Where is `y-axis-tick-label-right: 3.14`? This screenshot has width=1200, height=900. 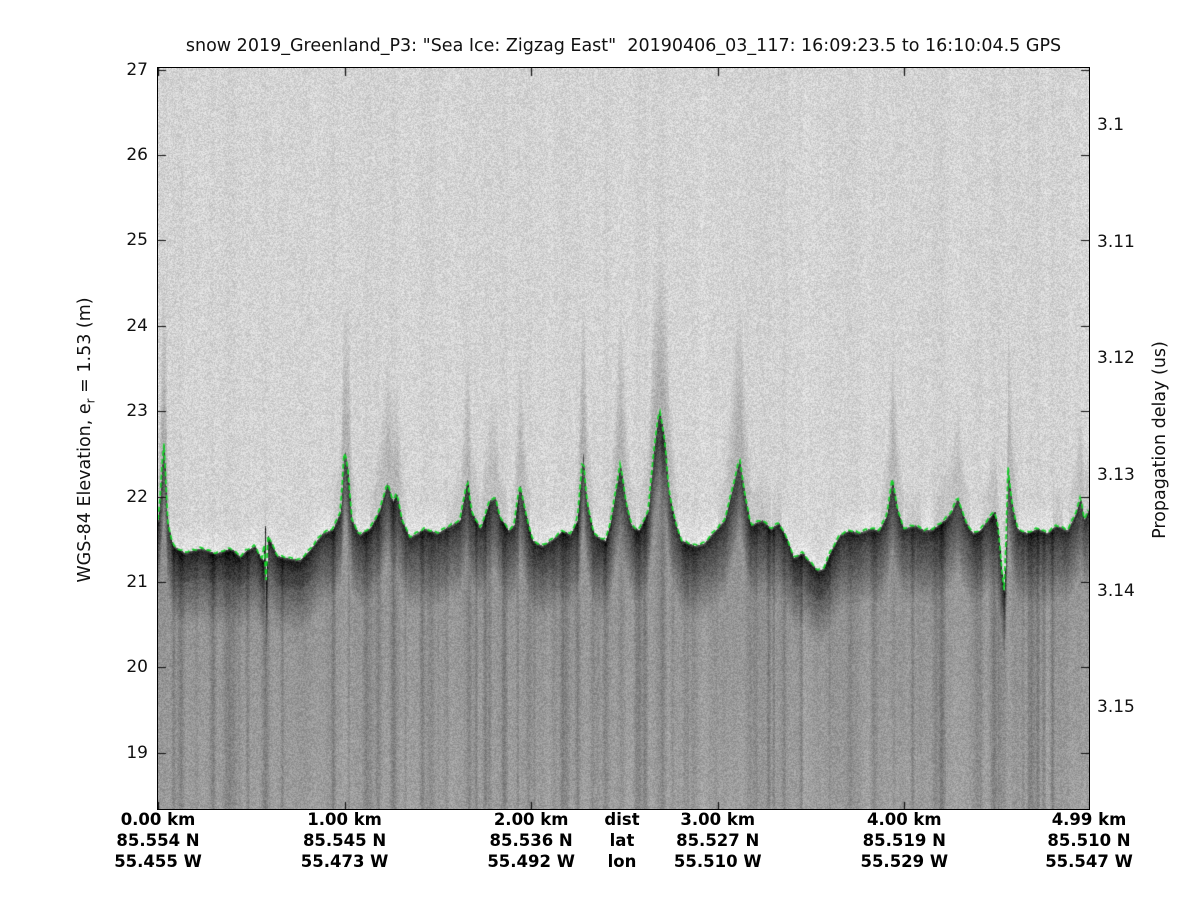
y-axis-tick-label-right: 3.14 is located at coordinates (1116, 591).